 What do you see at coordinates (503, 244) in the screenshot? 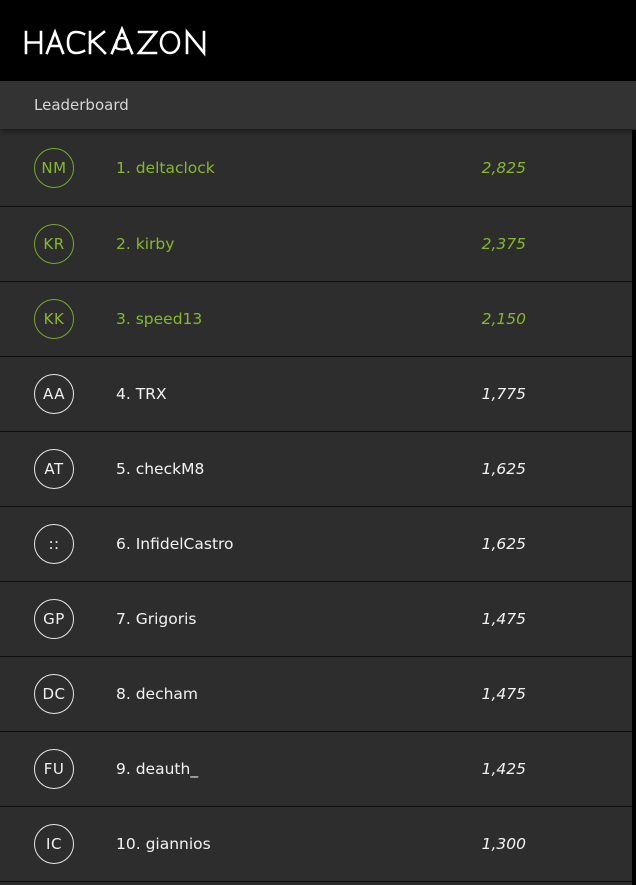
I see `player-score: 2,375` at bounding box center [503, 244].